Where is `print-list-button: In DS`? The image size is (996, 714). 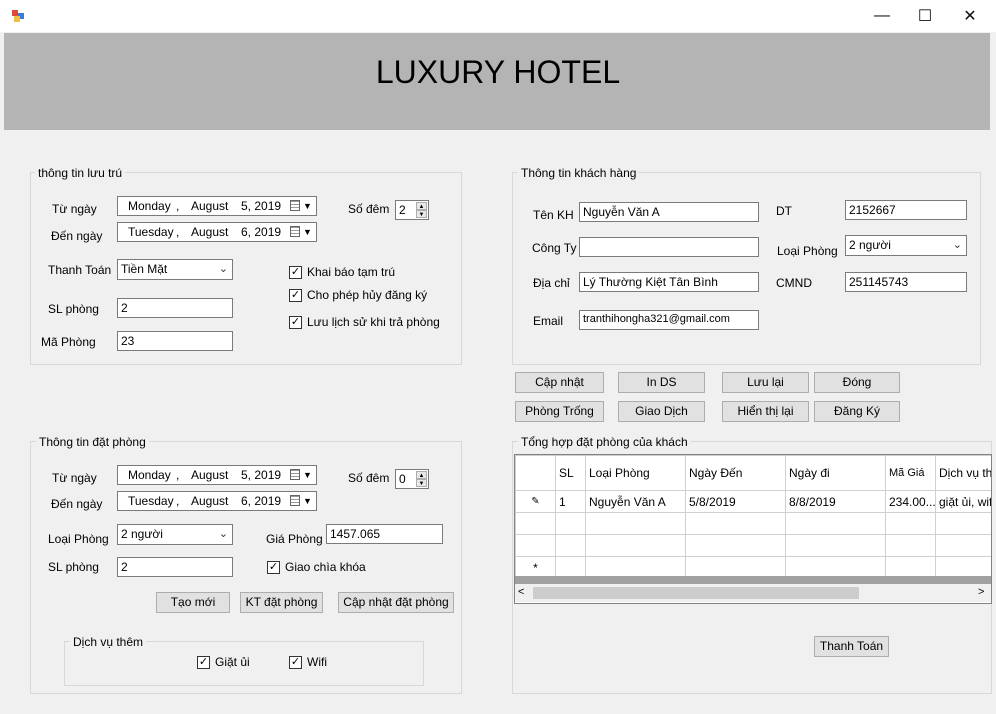 print-list-button: In DS is located at coordinates (661, 382).